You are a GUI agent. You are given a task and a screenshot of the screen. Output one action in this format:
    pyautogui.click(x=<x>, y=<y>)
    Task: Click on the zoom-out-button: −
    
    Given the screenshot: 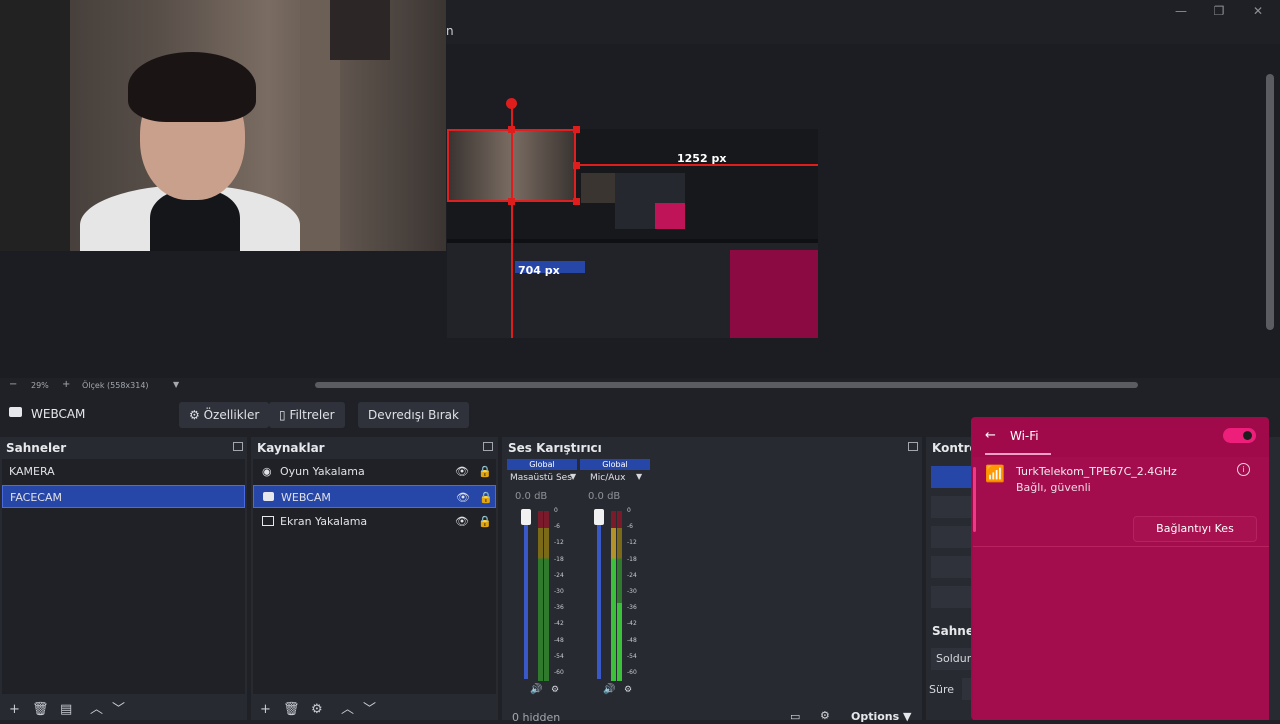 What is the action you would take?
    pyautogui.click(x=13, y=384)
    